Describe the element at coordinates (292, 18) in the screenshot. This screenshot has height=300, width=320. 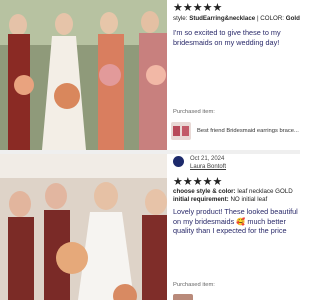
I see `color-value: Gold` at that location.